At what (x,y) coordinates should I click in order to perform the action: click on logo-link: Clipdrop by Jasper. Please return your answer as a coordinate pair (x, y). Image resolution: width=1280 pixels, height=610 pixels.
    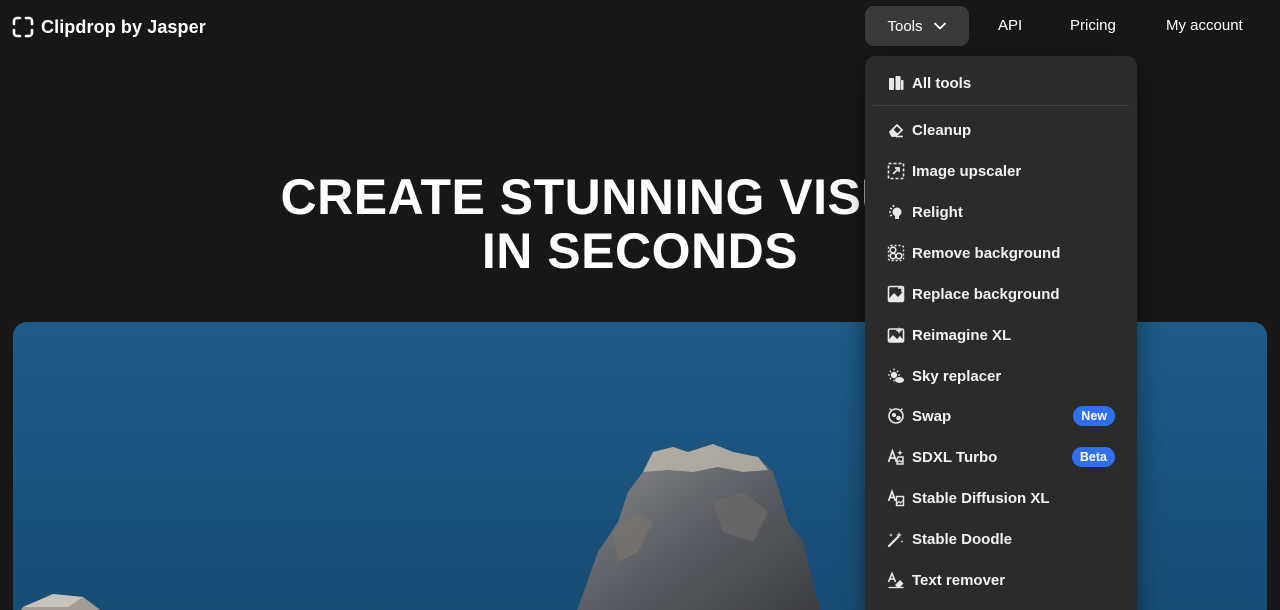
    Looking at the image, I should click on (109, 27).